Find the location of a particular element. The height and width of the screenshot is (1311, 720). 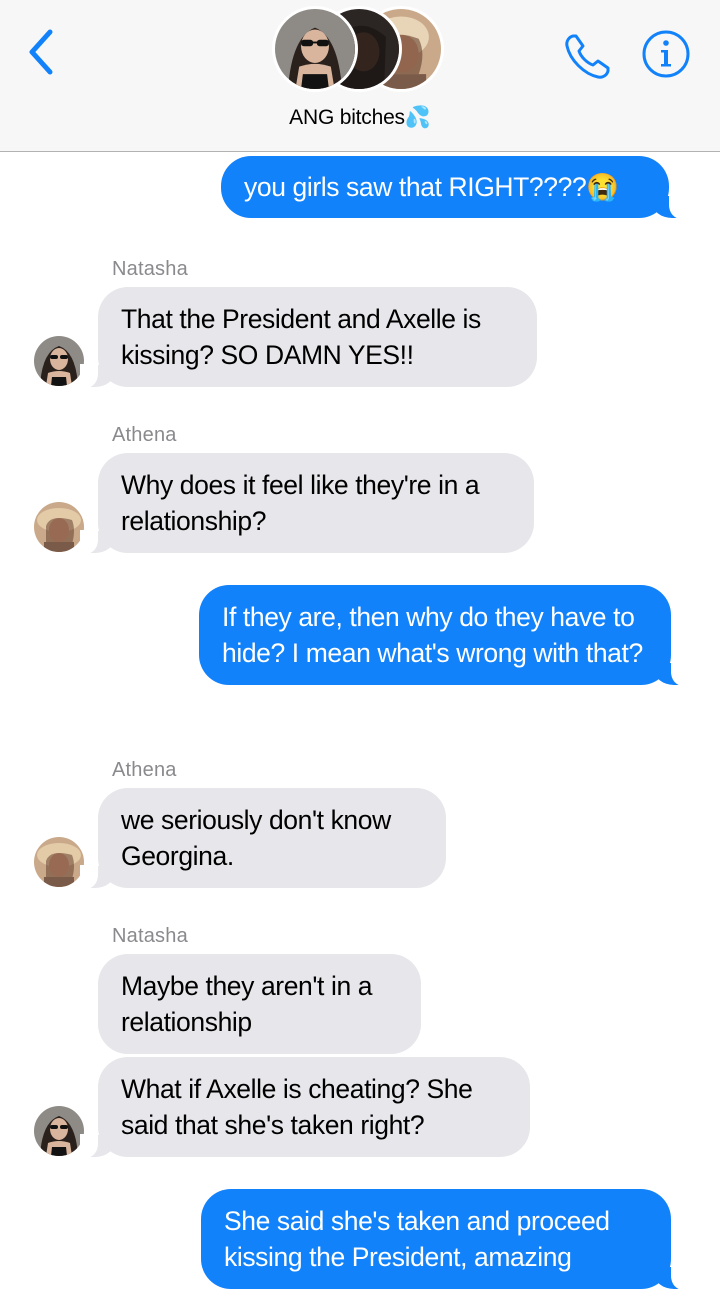

message-incoming: we seriously don't know Georgina. is located at coordinates (263, 838).